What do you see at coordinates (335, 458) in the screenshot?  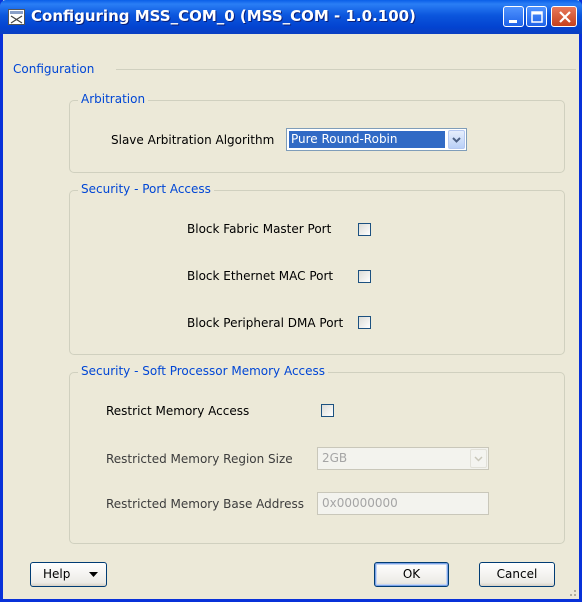 I see `region-size-value: 2GB` at bounding box center [335, 458].